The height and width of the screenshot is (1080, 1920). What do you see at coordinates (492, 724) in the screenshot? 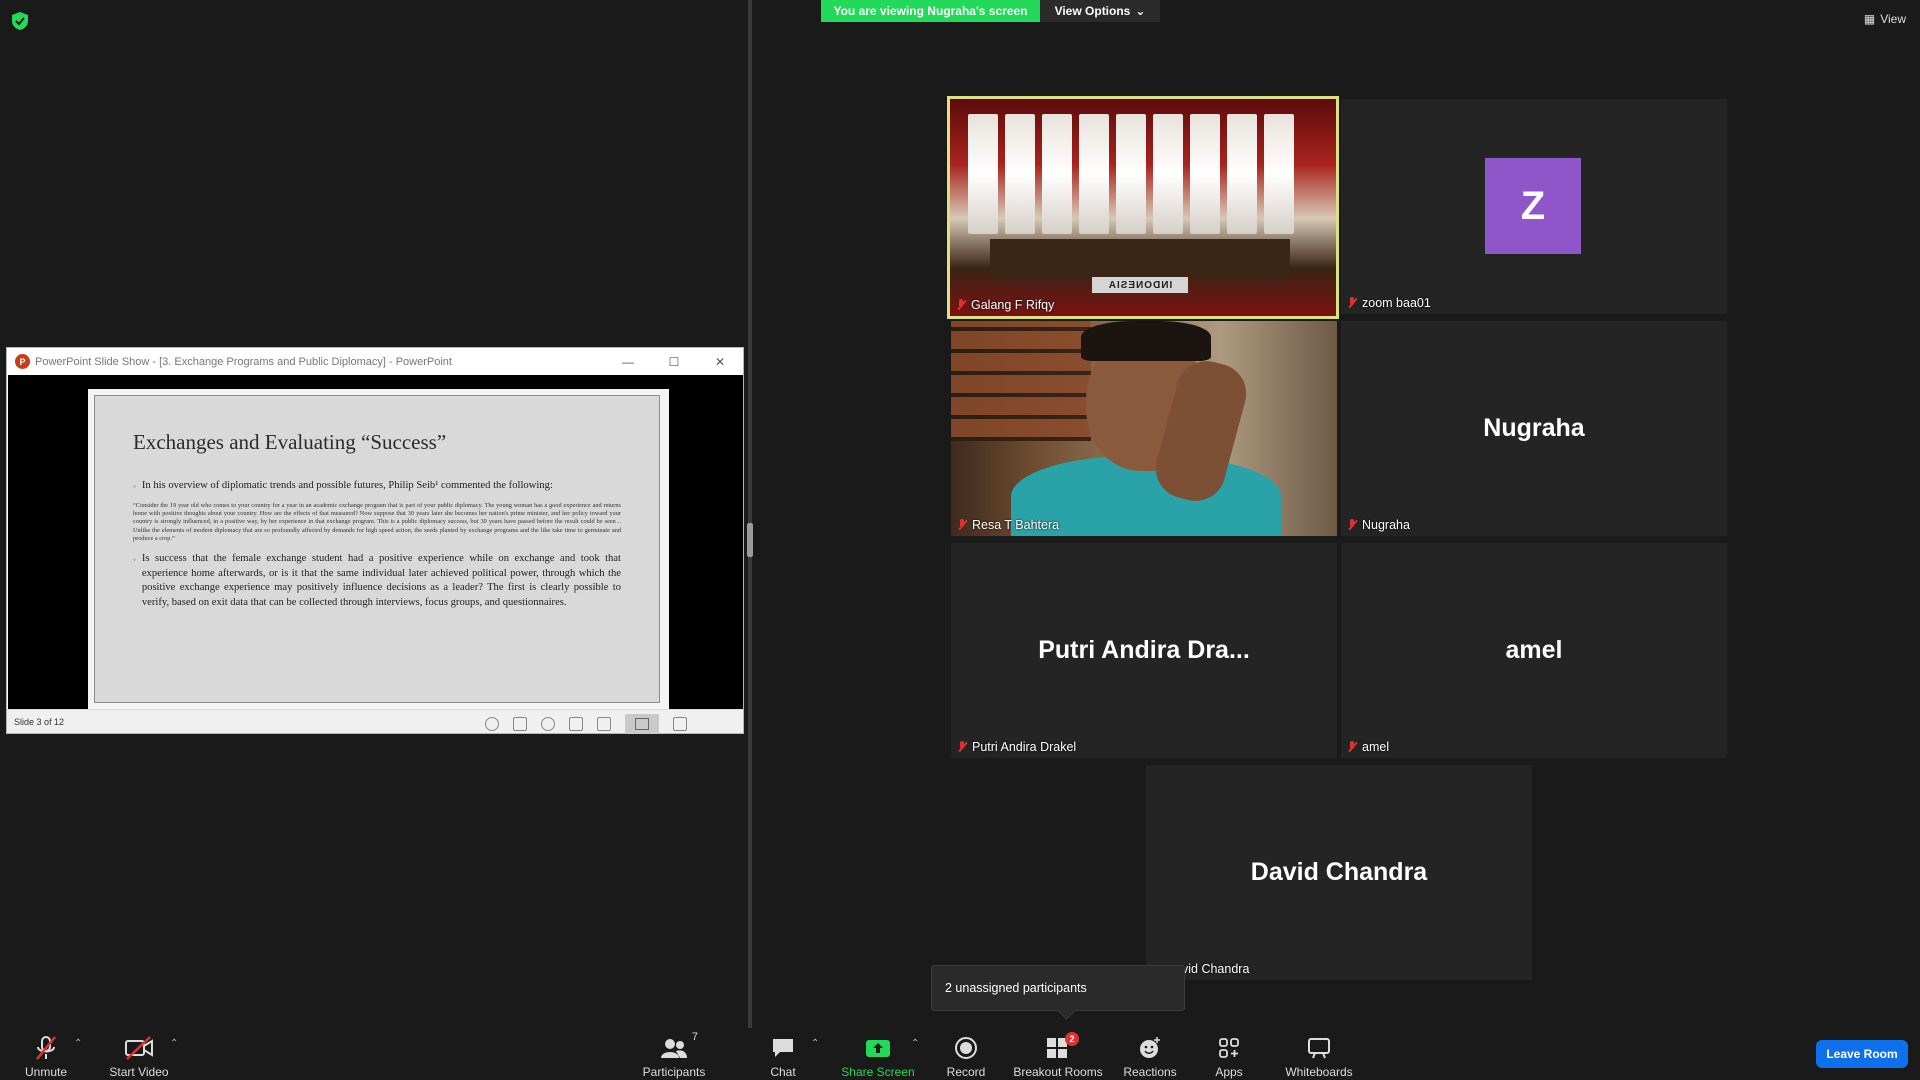
I see `previous-slide-icon` at bounding box center [492, 724].